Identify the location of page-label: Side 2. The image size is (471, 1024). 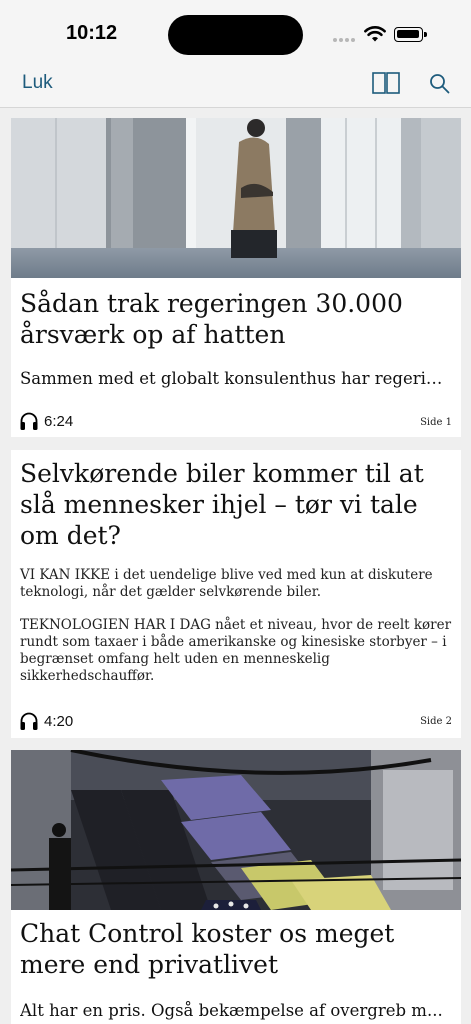
(436, 721).